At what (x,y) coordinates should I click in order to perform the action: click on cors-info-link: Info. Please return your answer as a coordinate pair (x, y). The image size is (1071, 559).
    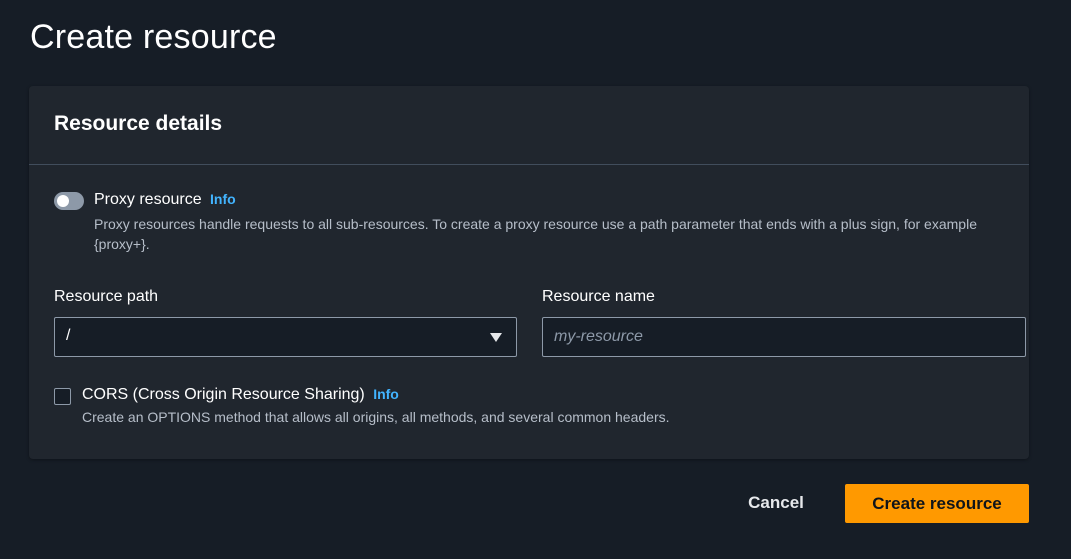
    Looking at the image, I should click on (386, 394).